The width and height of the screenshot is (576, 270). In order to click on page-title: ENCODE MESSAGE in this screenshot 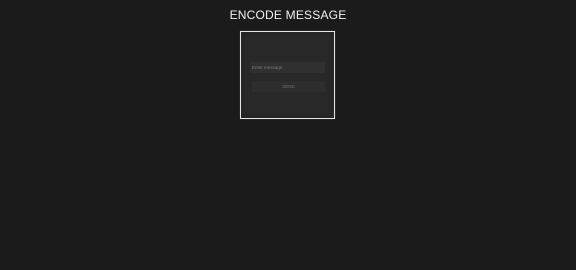, I will do `click(288, 15)`.